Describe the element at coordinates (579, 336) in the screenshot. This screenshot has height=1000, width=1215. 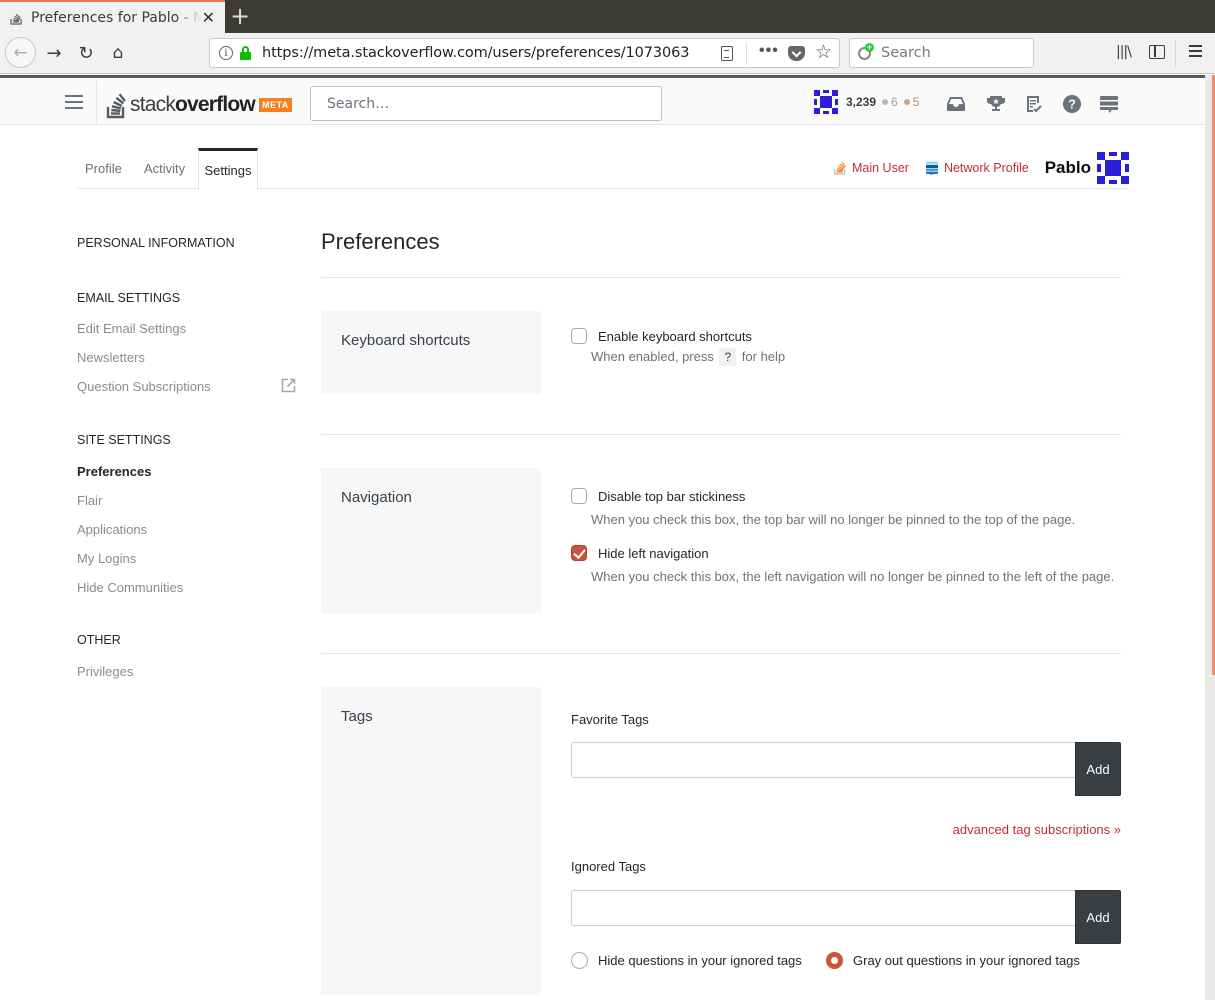
I see `enable-keyboard-shortcuts-checkbox` at that location.